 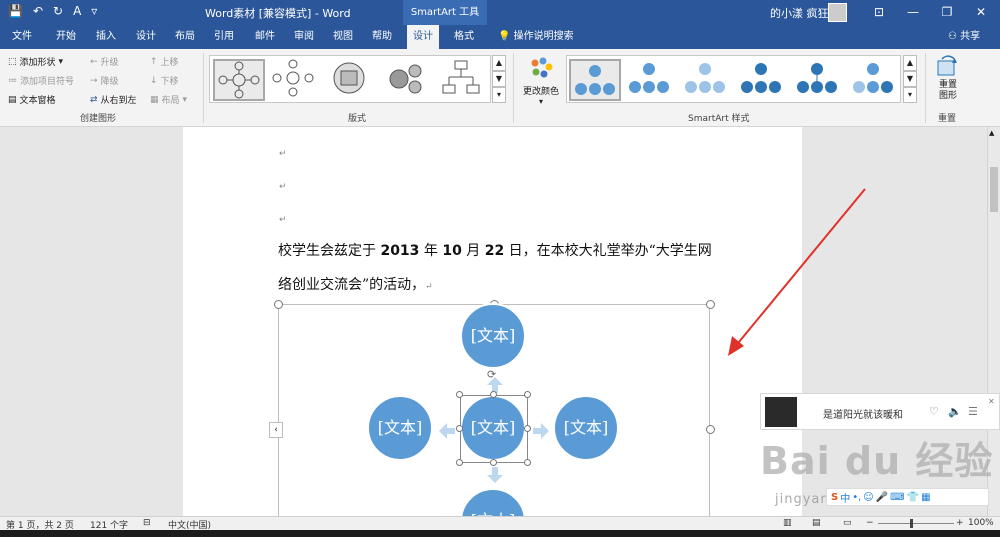 What do you see at coordinates (66, 37) in the screenshot?
I see `tab-home: 开始` at bounding box center [66, 37].